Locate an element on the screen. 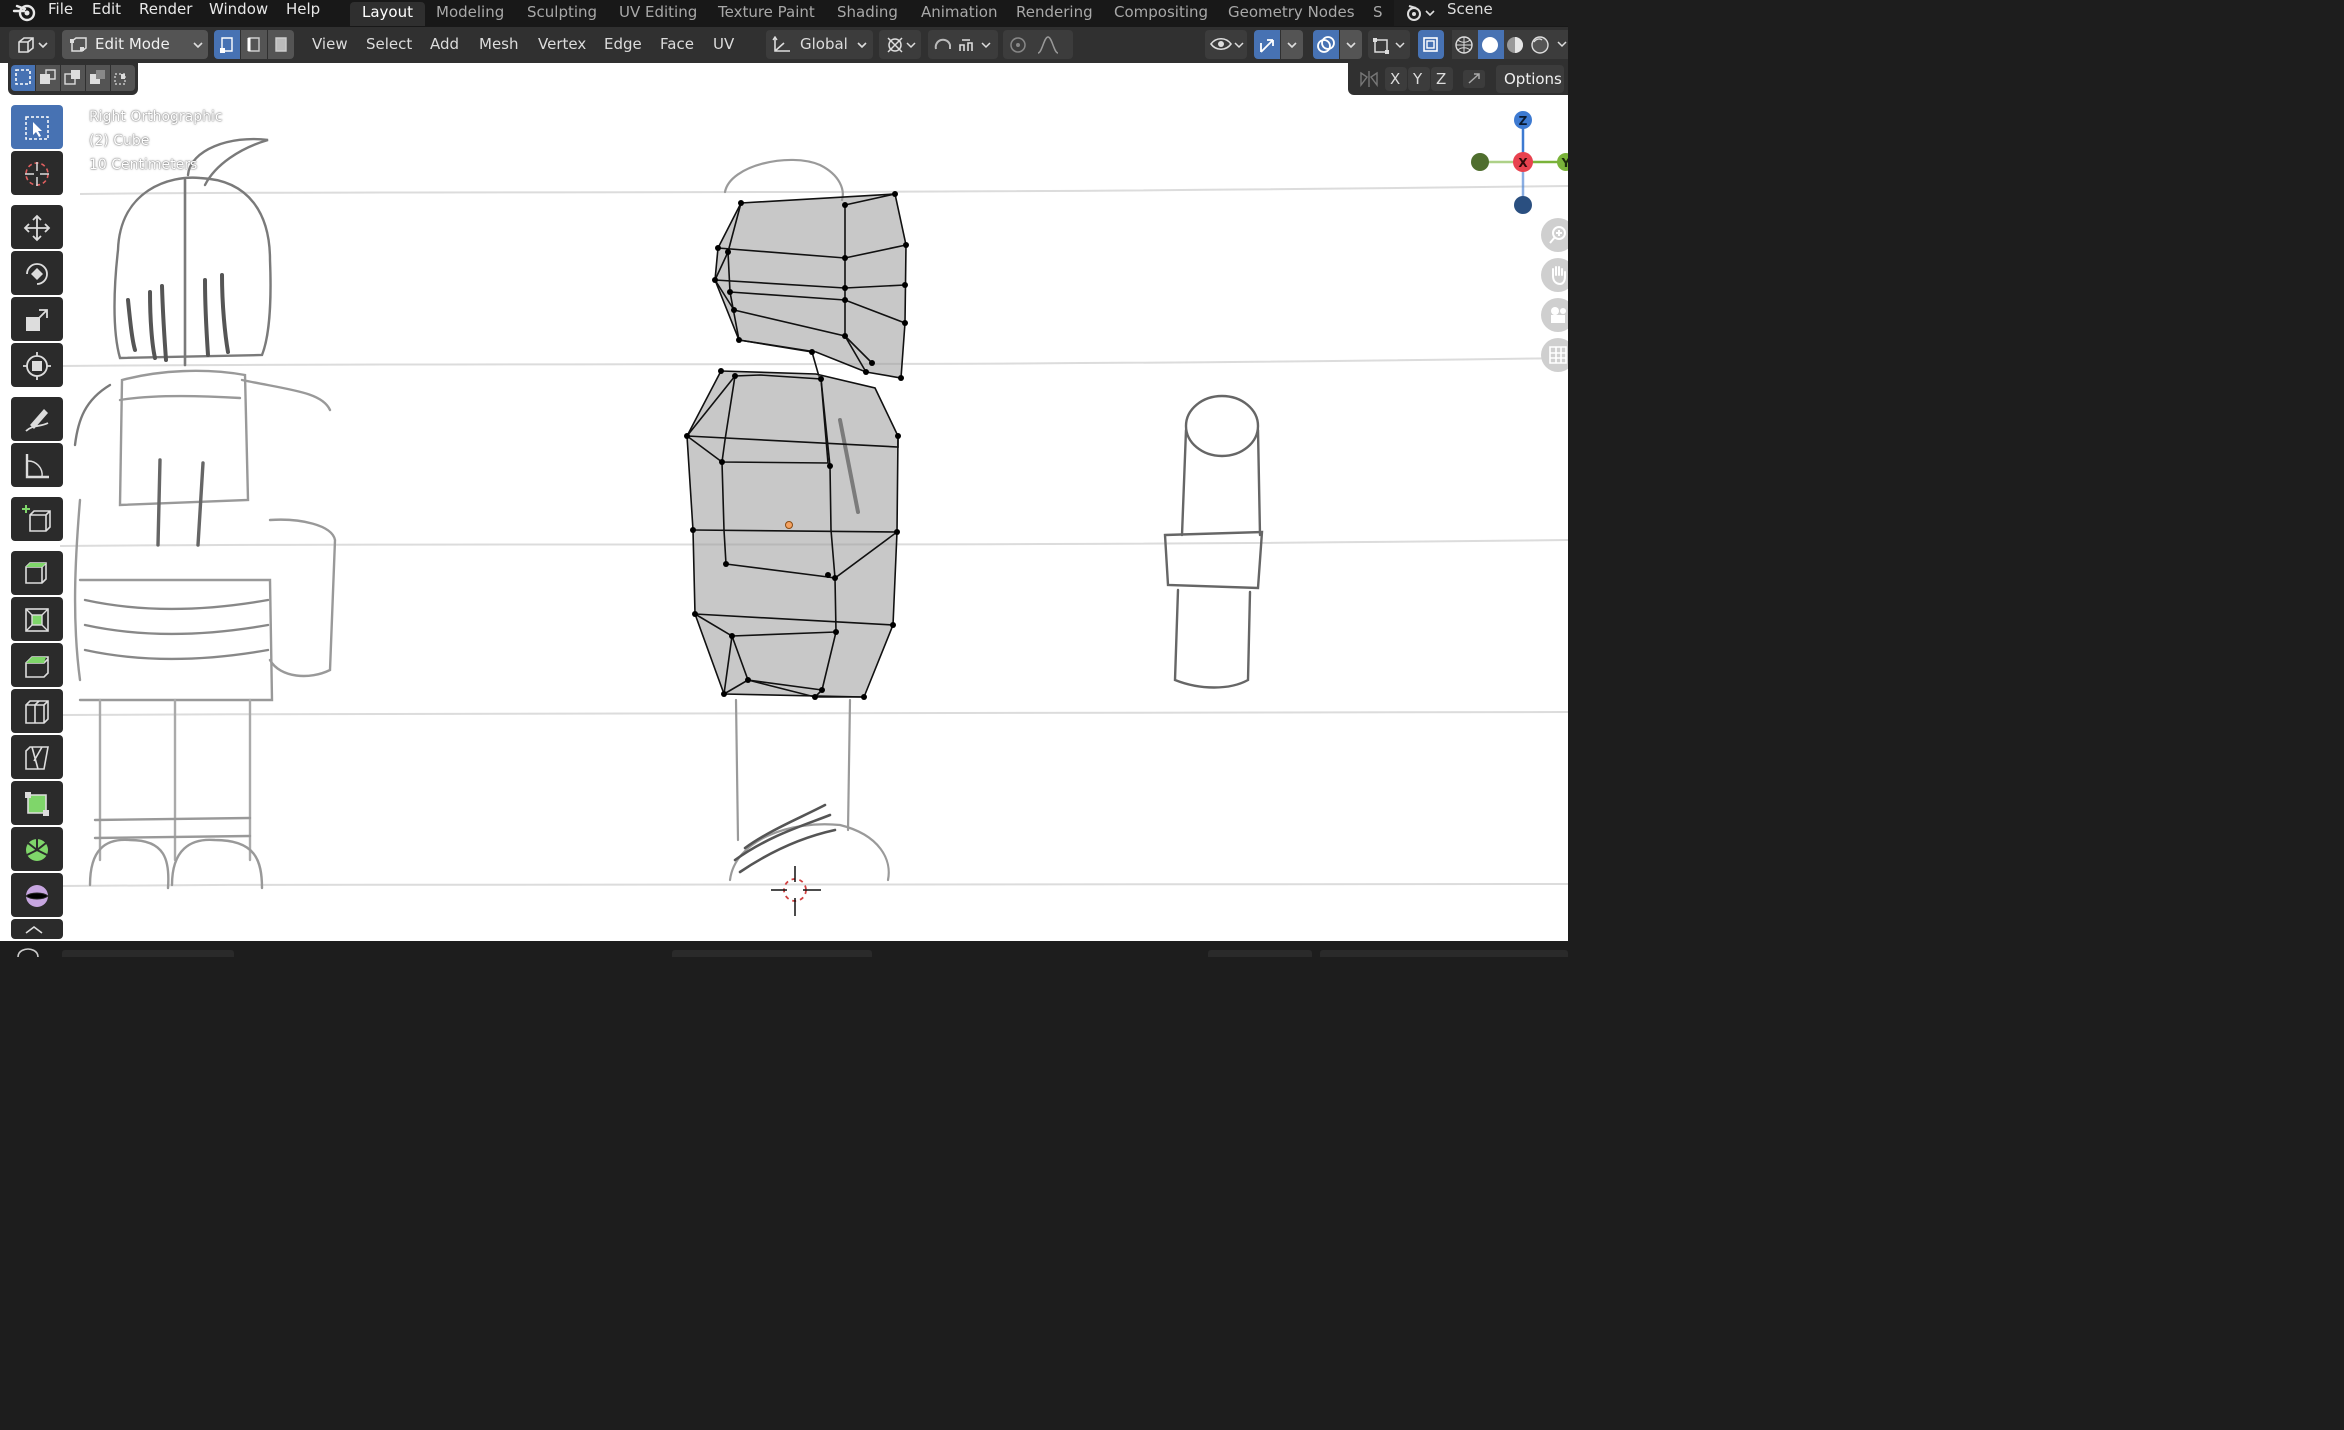 This screenshot has width=2344, height=1430. select-new-button is located at coordinates (23, 78).